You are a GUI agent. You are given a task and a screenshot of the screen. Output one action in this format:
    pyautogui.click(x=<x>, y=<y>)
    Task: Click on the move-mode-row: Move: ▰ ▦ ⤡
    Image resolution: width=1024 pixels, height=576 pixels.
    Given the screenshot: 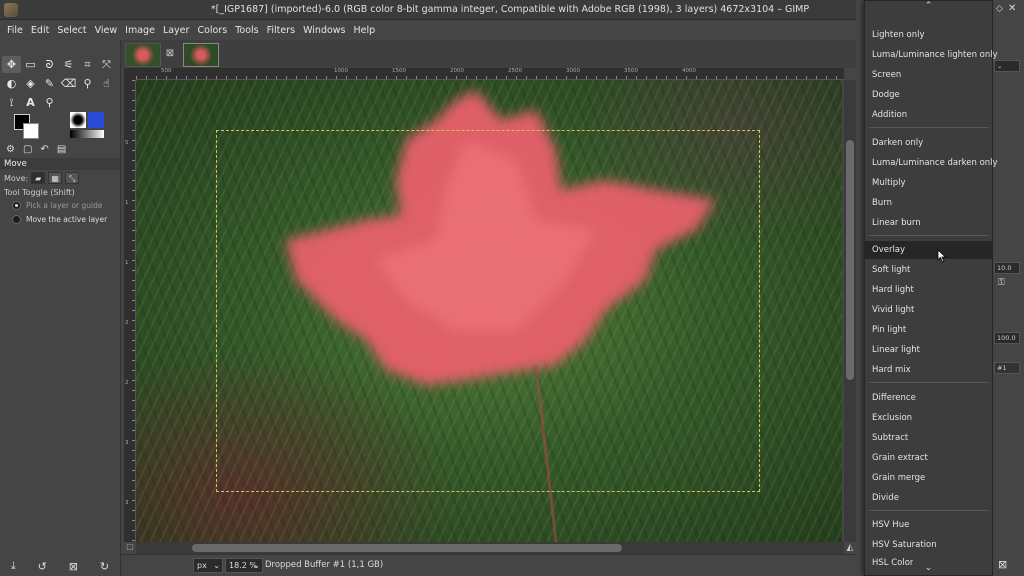 What is the action you would take?
    pyautogui.click(x=42, y=178)
    